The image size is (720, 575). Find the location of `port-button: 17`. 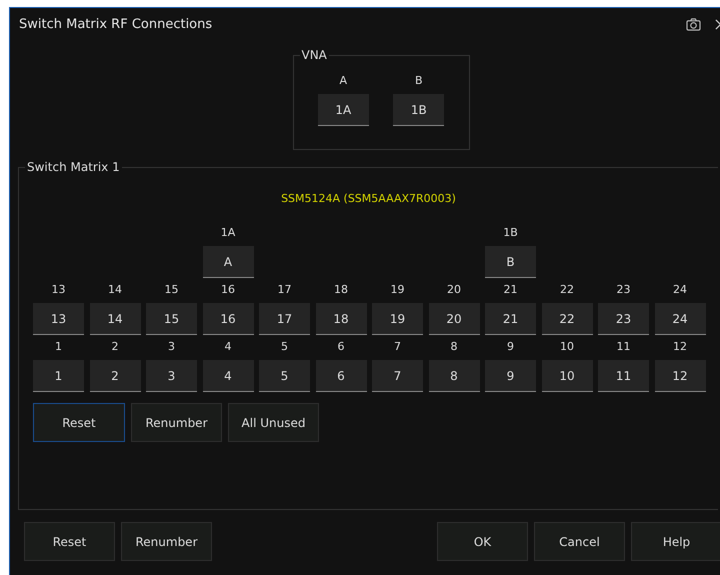

port-button: 17 is located at coordinates (284, 319).